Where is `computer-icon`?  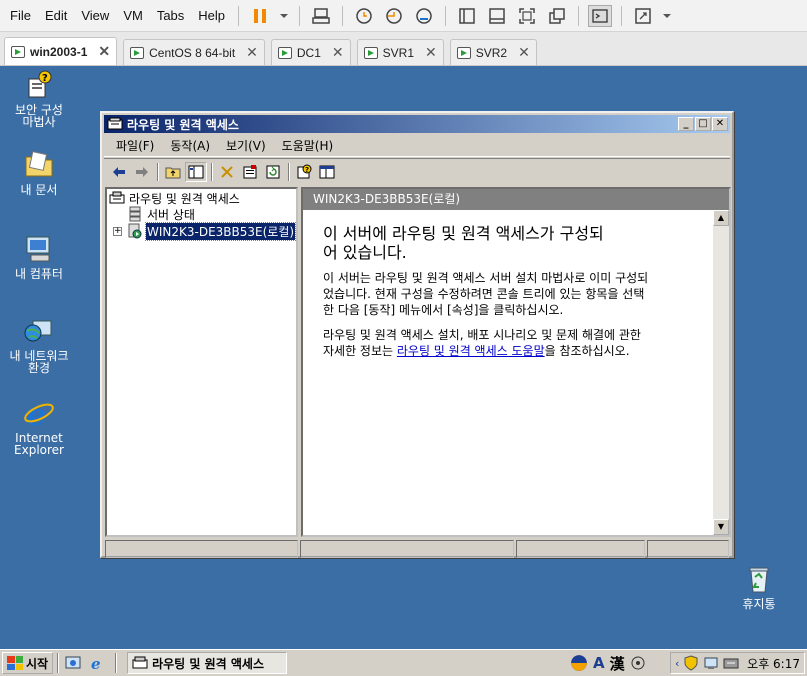
computer-icon is located at coordinates (39, 249).